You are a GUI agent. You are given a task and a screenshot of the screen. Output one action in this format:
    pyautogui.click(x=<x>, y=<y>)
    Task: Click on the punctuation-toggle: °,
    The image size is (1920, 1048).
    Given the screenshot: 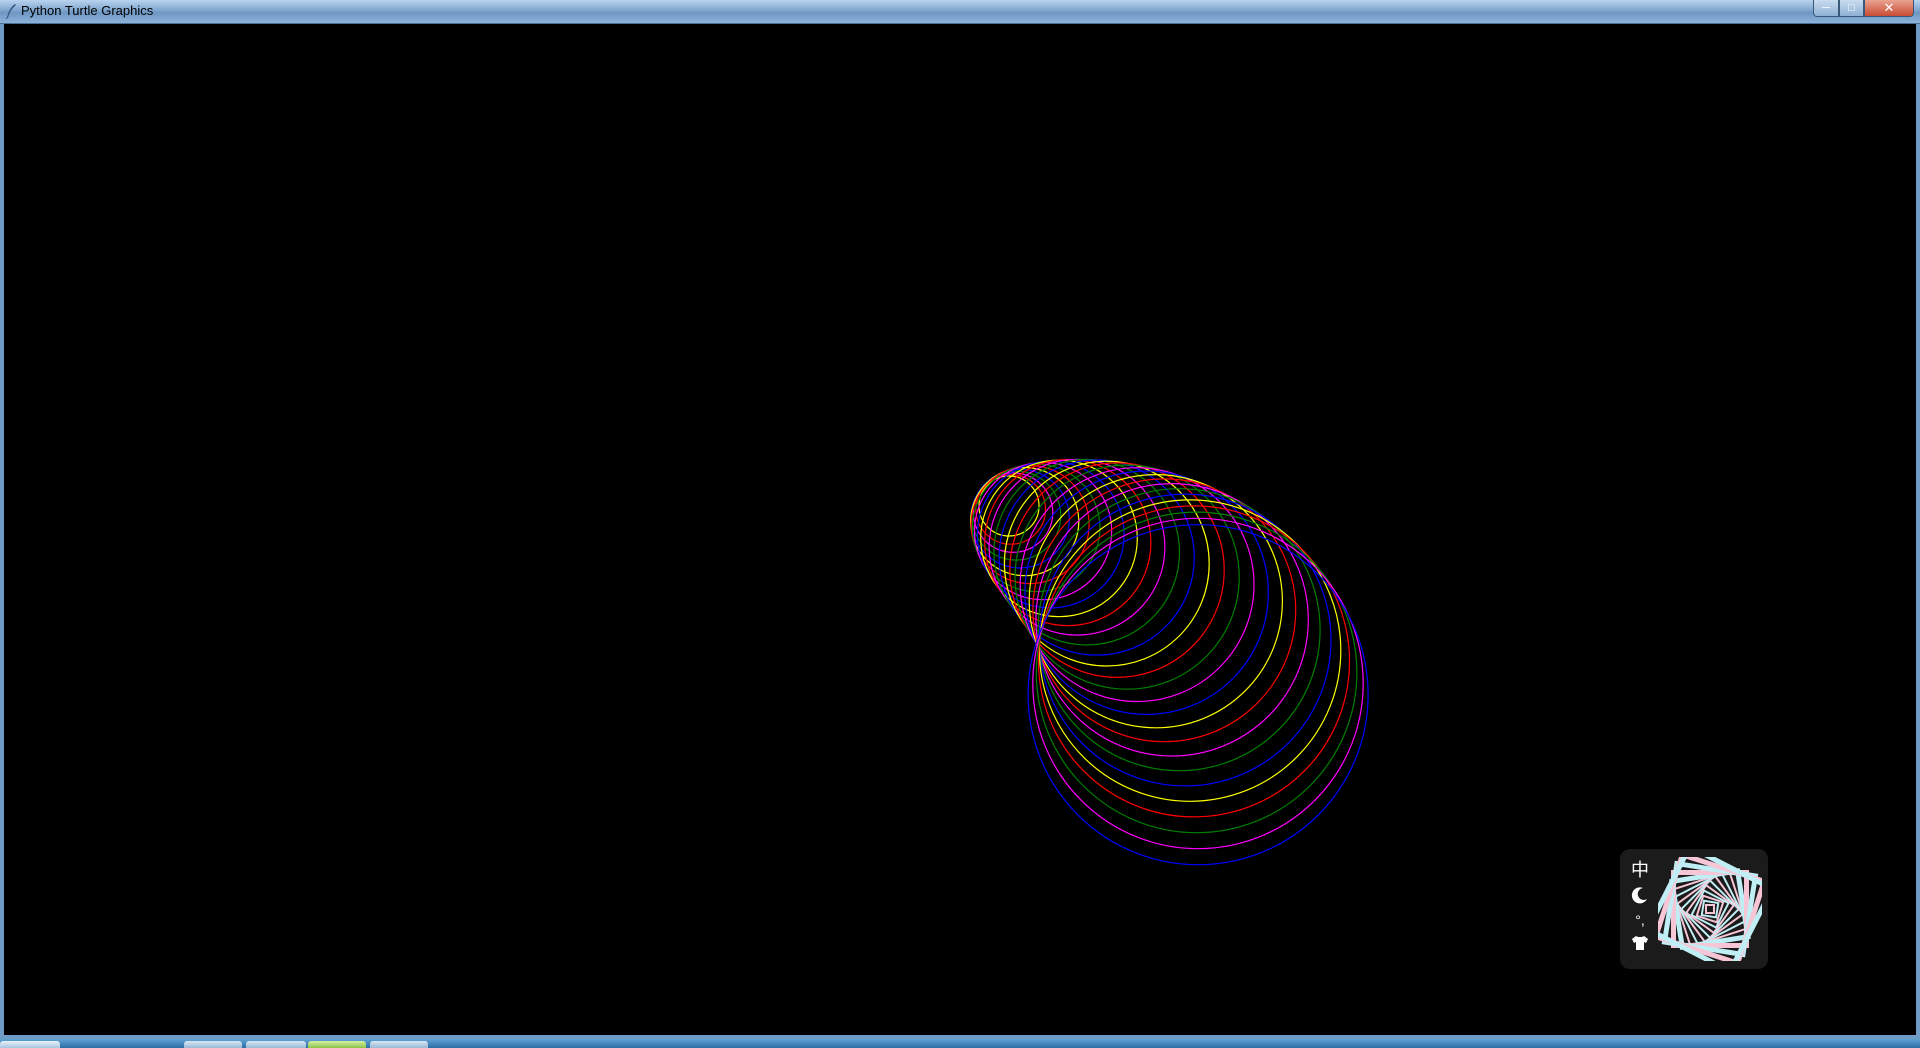 What is the action you would take?
    pyautogui.click(x=1640, y=920)
    